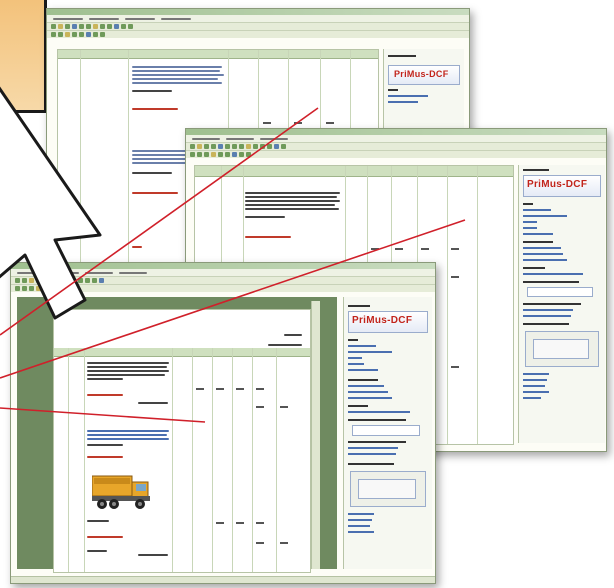 Image resolution: width=614 pixels, height=588 pixels. Describe the element at coordinates (51, 203) in the screenshot. I see `mouse-cursor-icon` at that location.